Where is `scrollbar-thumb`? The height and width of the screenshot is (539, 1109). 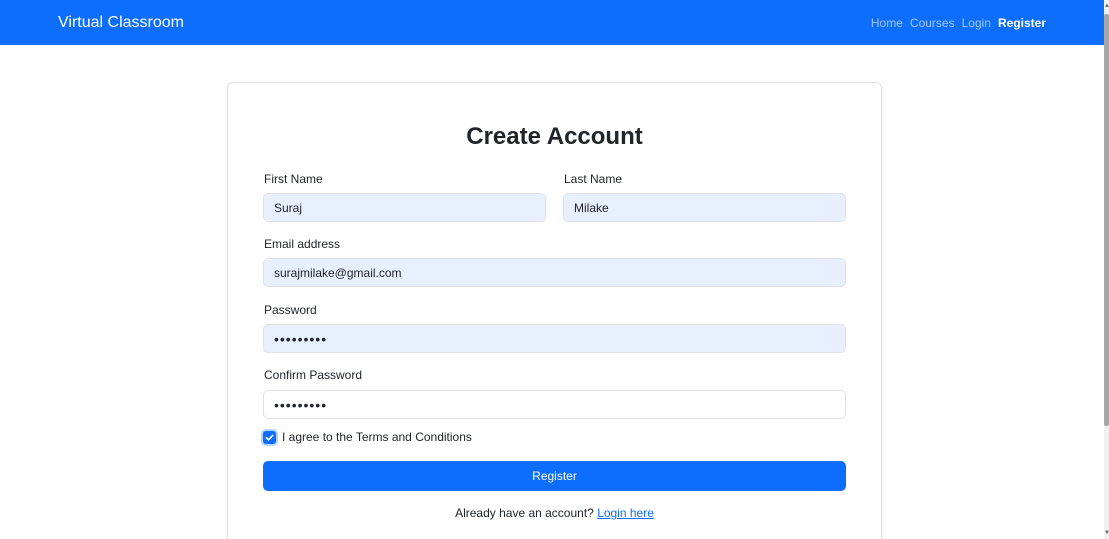
scrollbar-thumb is located at coordinates (1106, 220).